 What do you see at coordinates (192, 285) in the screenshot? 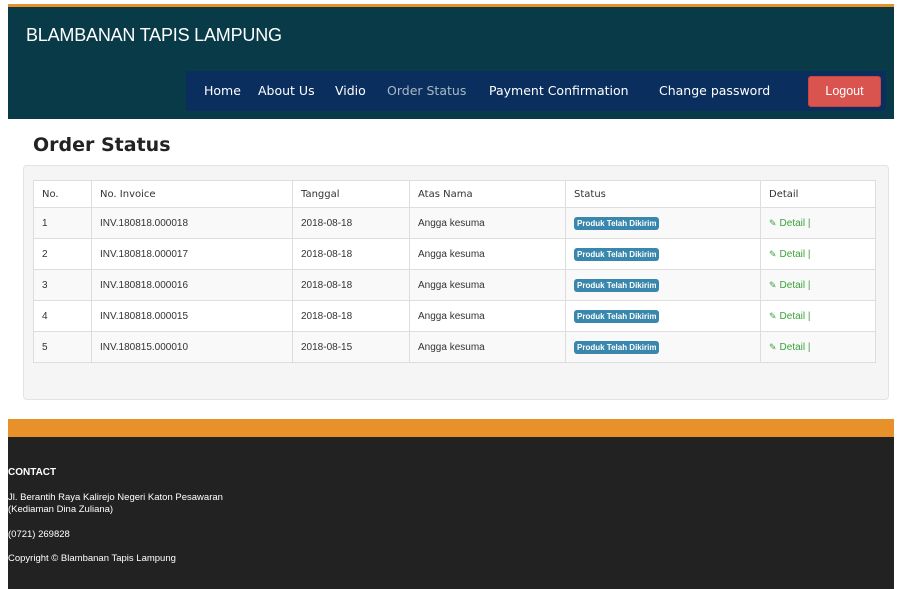
I see `cell-invoice: INV.180818.000016` at bounding box center [192, 285].